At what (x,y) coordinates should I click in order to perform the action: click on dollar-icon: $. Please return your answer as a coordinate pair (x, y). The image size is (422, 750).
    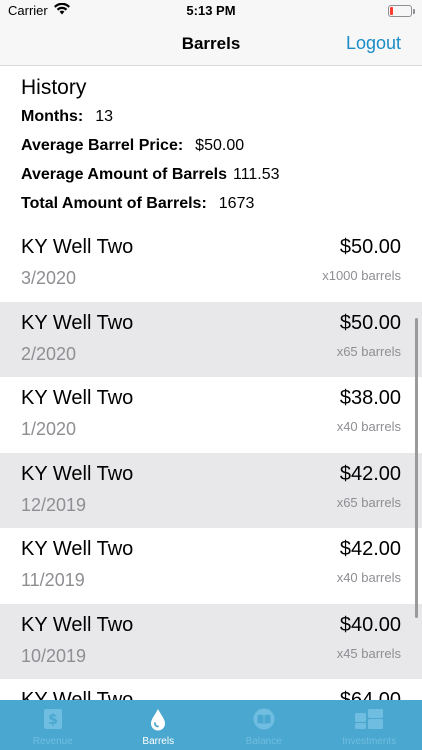
    Looking at the image, I should click on (53, 721).